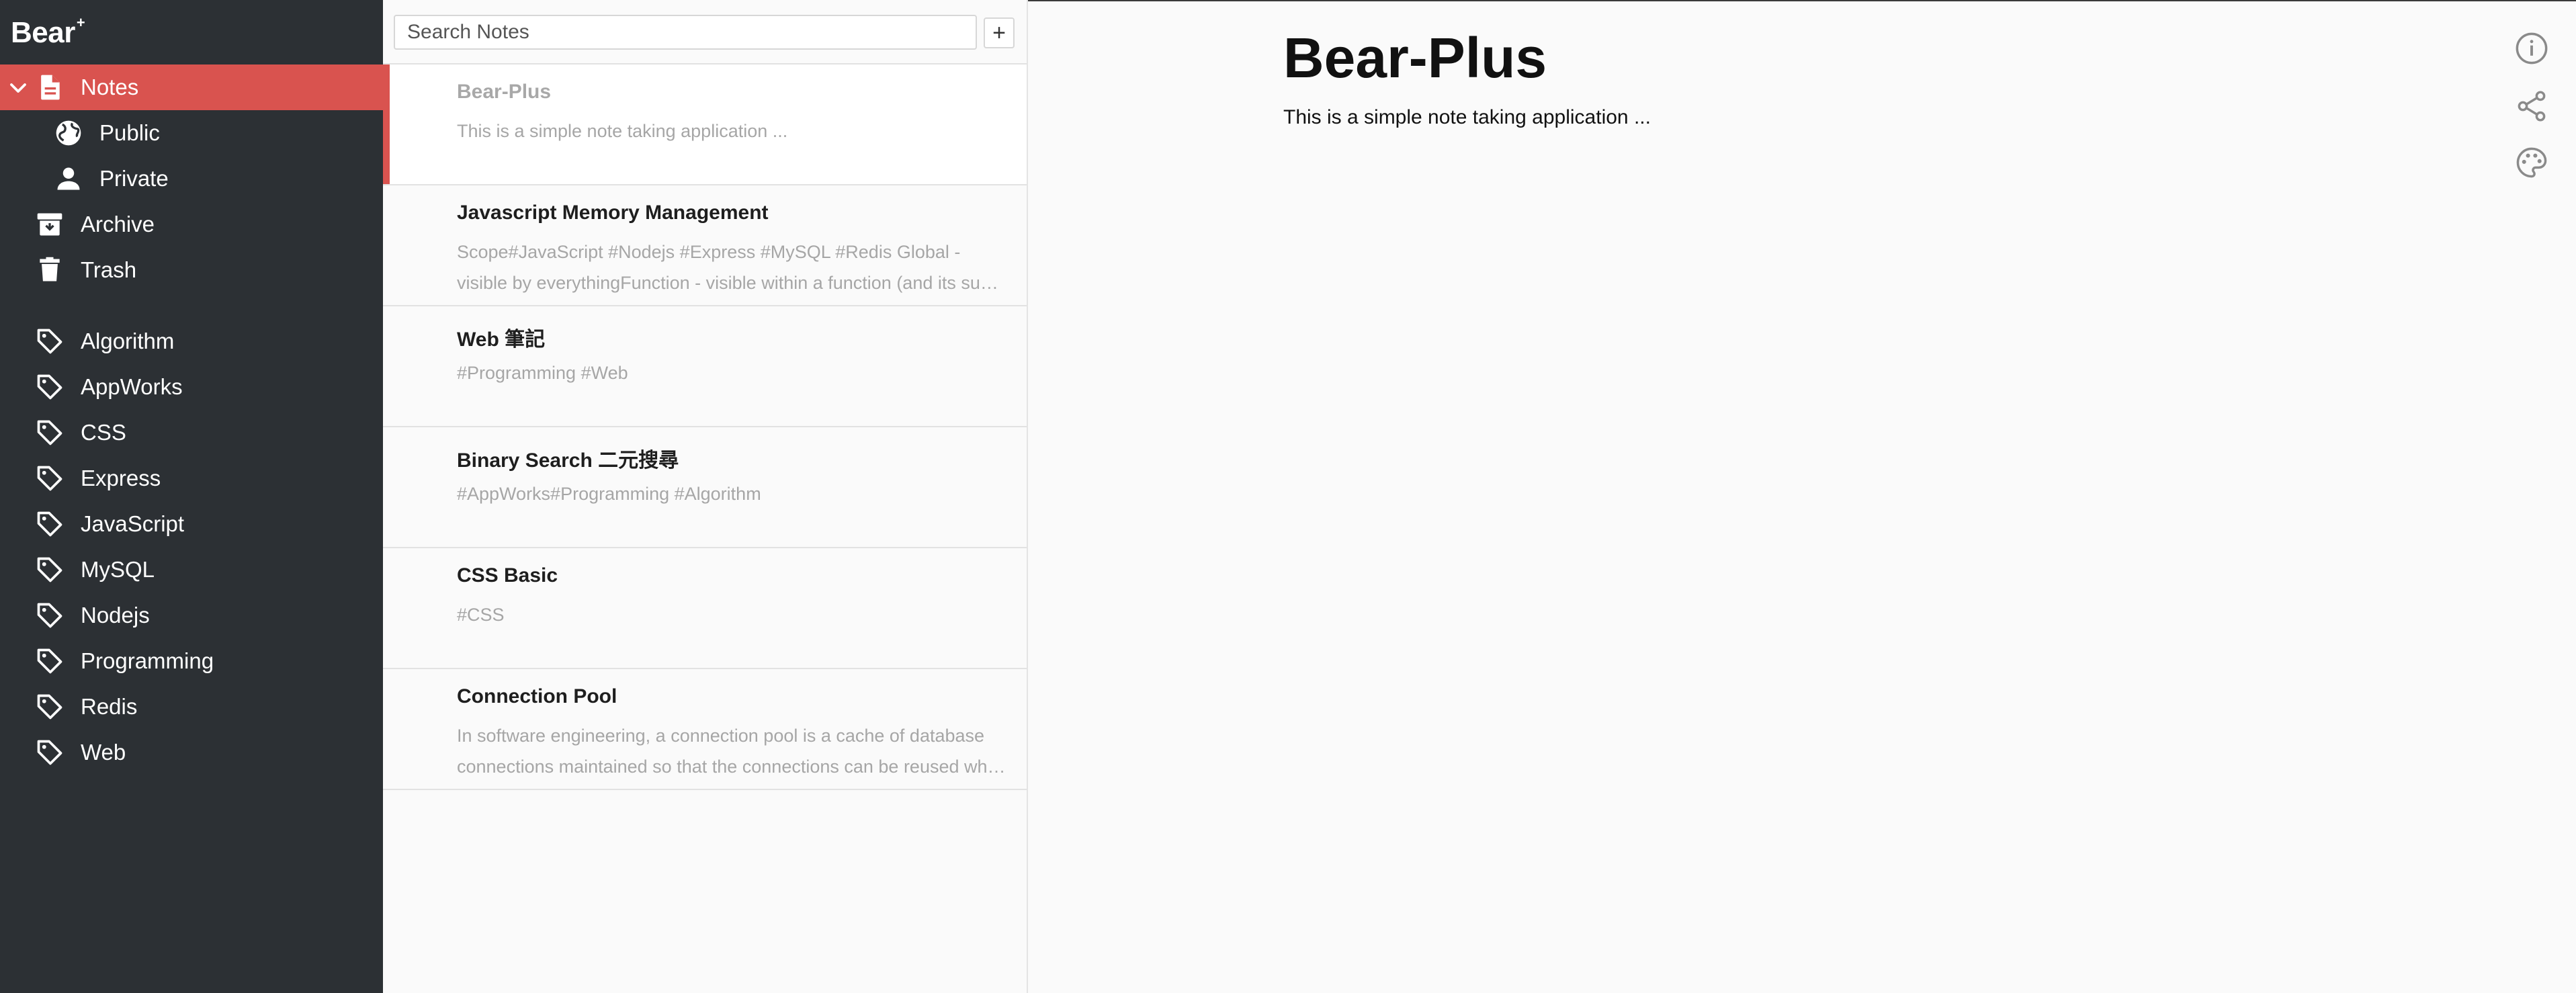  Describe the element at coordinates (191, 387) in the screenshot. I see `sidebar-item-tag: AppWorks` at that location.